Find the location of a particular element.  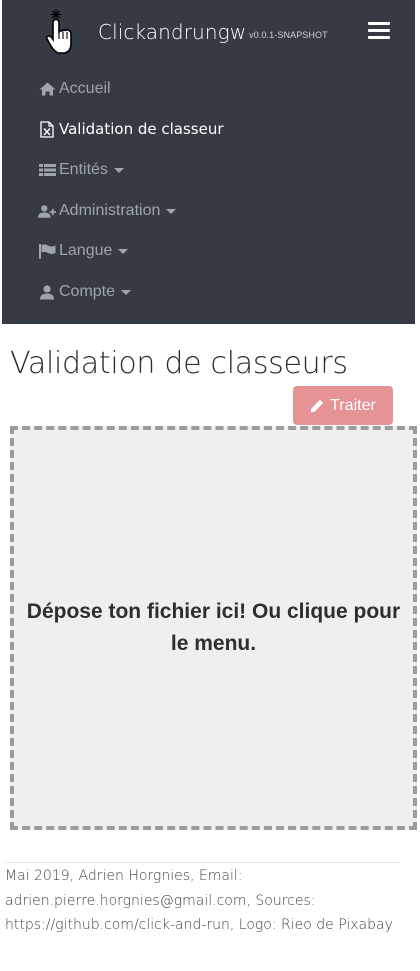

nav-item-langue: Langue is located at coordinates (83, 251).